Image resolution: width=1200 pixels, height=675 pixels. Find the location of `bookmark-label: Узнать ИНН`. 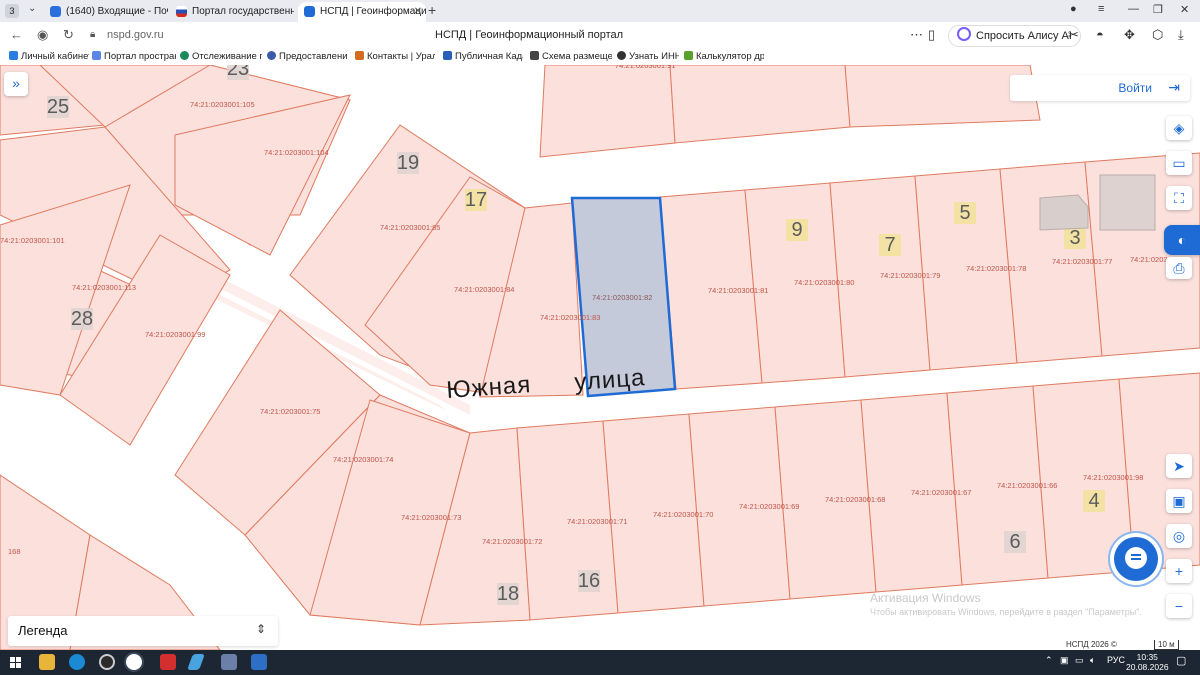

bookmark-label: Узнать ИНН is located at coordinates (654, 56).